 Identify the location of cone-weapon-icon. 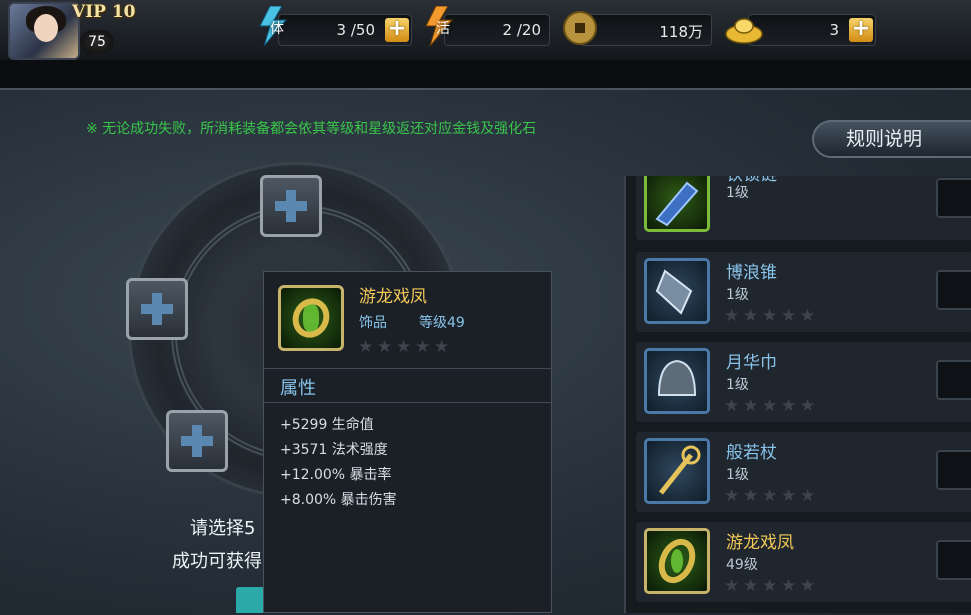
(677, 291).